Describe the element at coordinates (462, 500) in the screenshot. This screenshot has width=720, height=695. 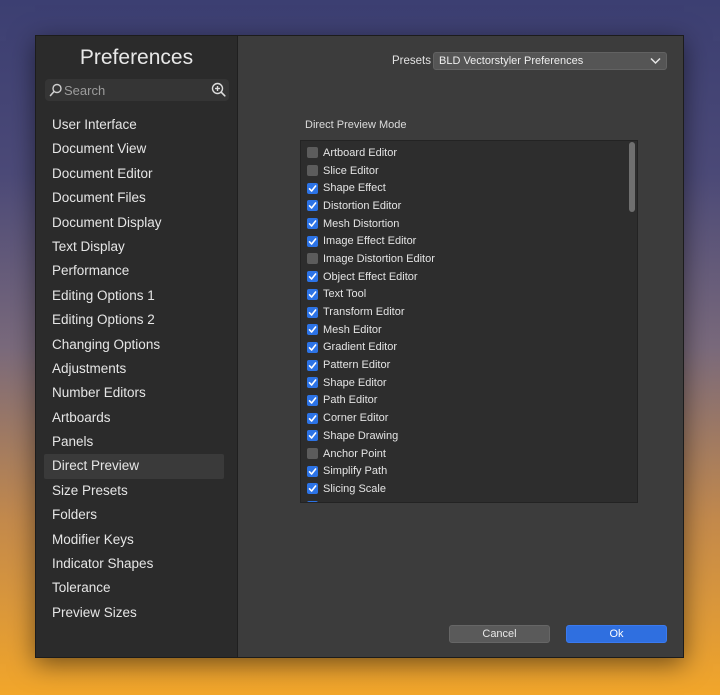
I see `list-item: Stroke Profile` at that location.